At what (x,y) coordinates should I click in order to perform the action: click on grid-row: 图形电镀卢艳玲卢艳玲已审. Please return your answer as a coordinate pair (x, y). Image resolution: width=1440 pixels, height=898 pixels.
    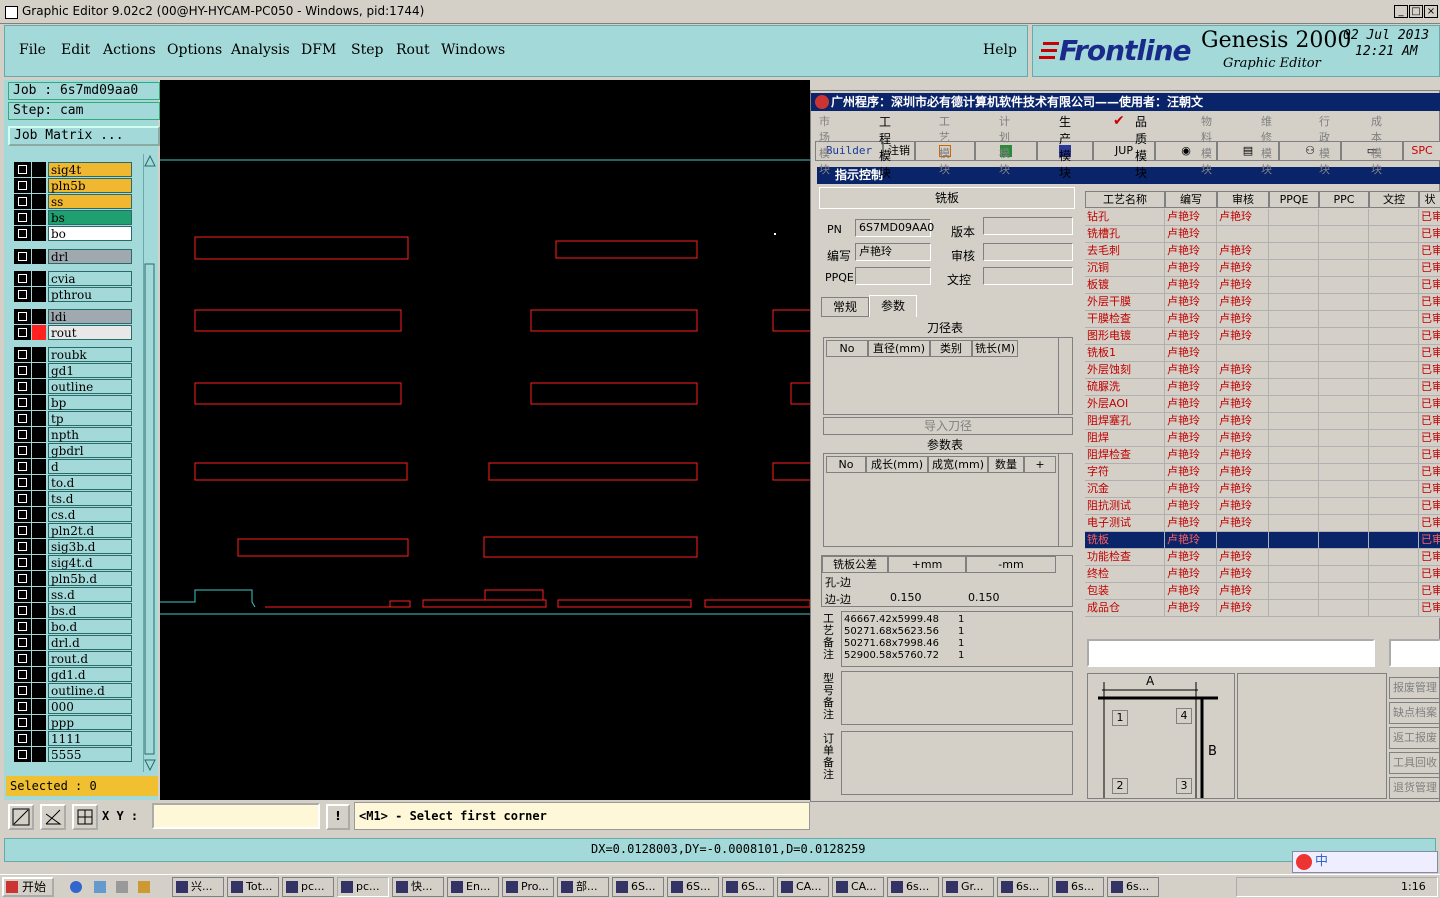
    Looking at the image, I should click on (1262, 336).